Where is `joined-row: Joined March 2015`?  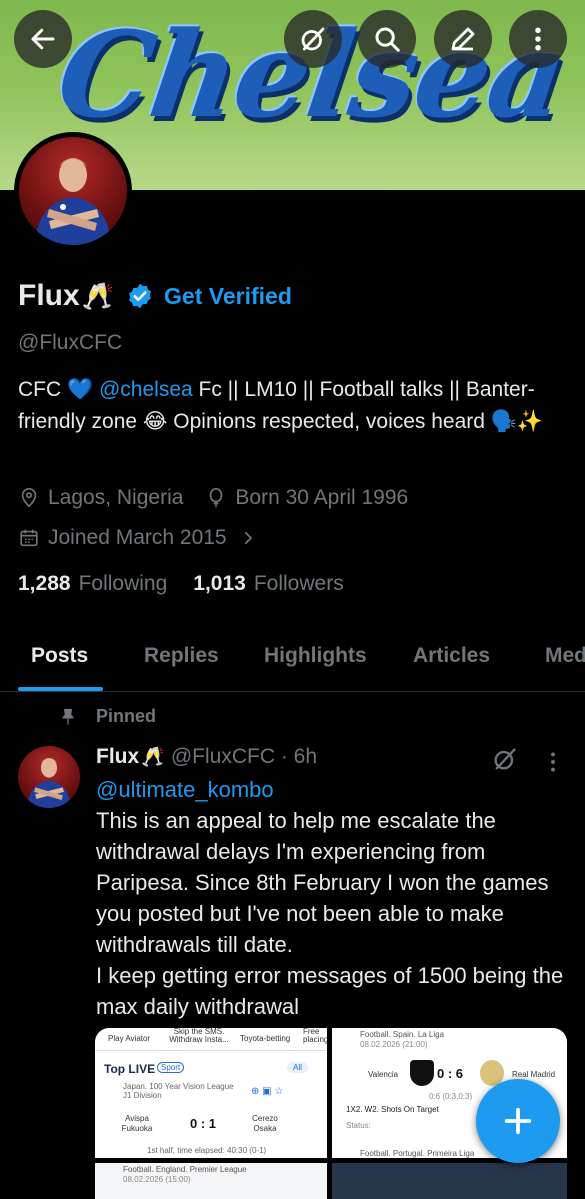
joined-row: Joined March 2015 is located at coordinates (141, 538).